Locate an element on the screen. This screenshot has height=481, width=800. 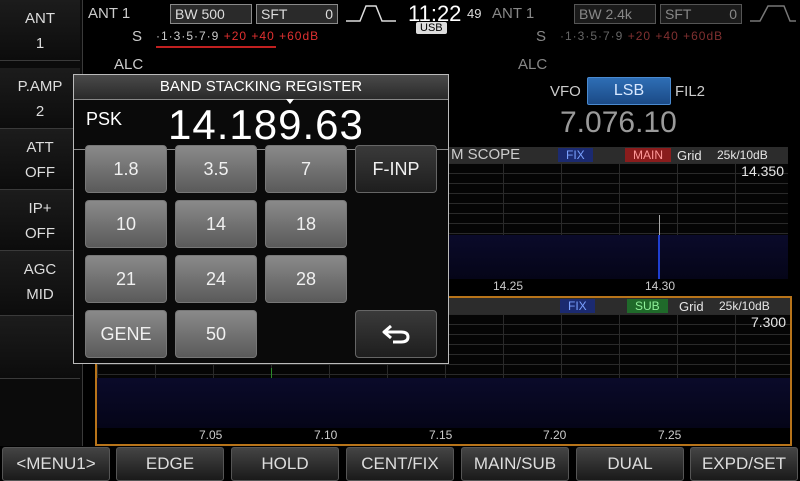
main-alc-label: ALC is located at coordinates (129, 64).